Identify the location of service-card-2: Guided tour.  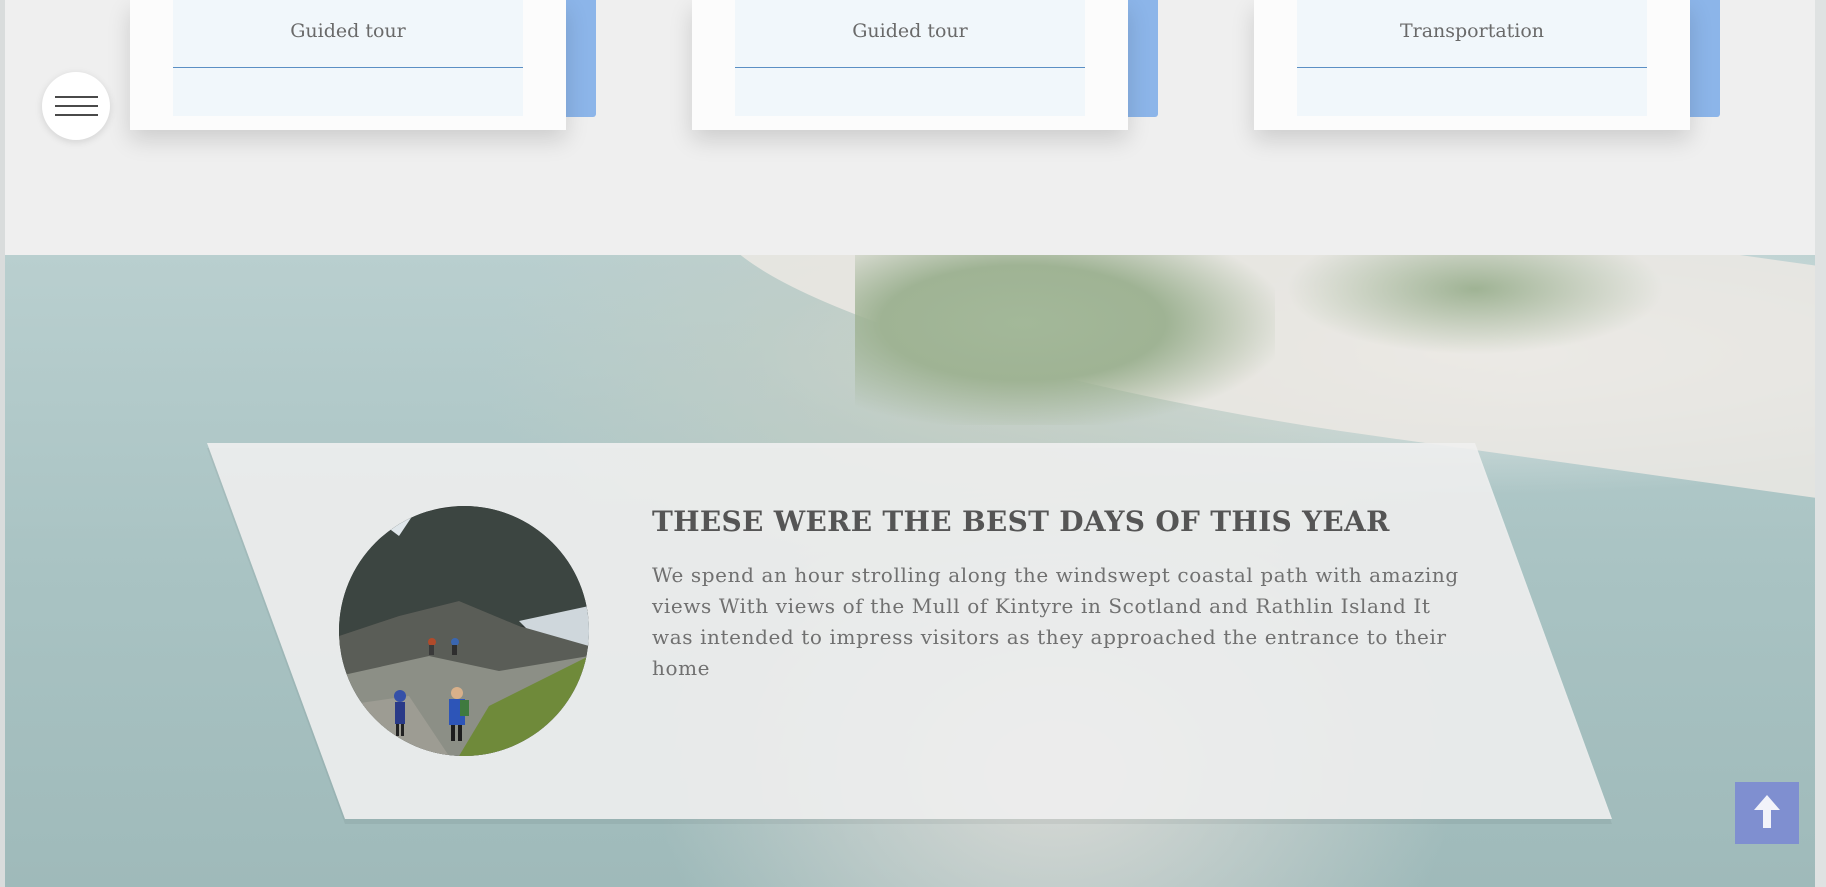
(925, 65).